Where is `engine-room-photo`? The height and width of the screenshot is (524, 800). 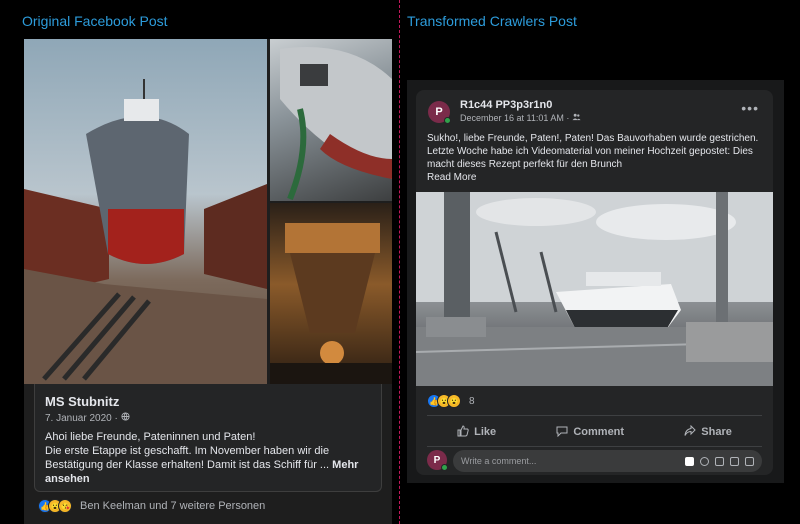
engine-room-photo is located at coordinates (331, 293).